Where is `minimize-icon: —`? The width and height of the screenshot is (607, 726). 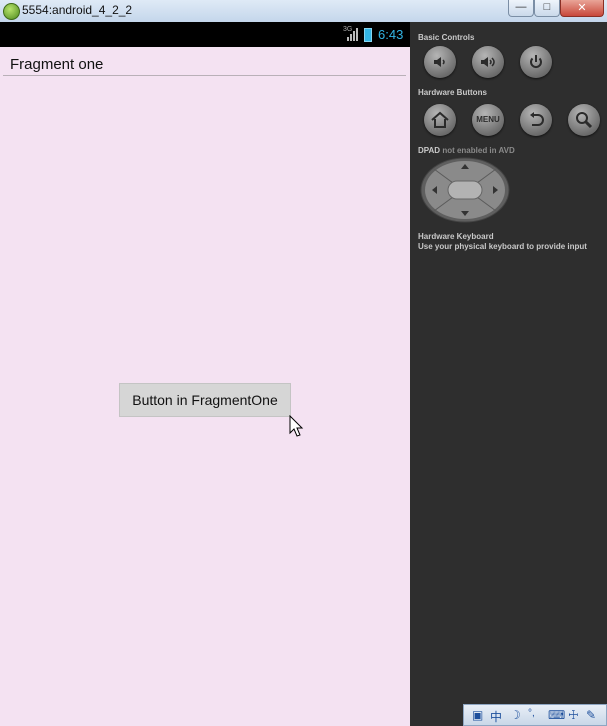 minimize-icon: — is located at coordinates (521, 7).